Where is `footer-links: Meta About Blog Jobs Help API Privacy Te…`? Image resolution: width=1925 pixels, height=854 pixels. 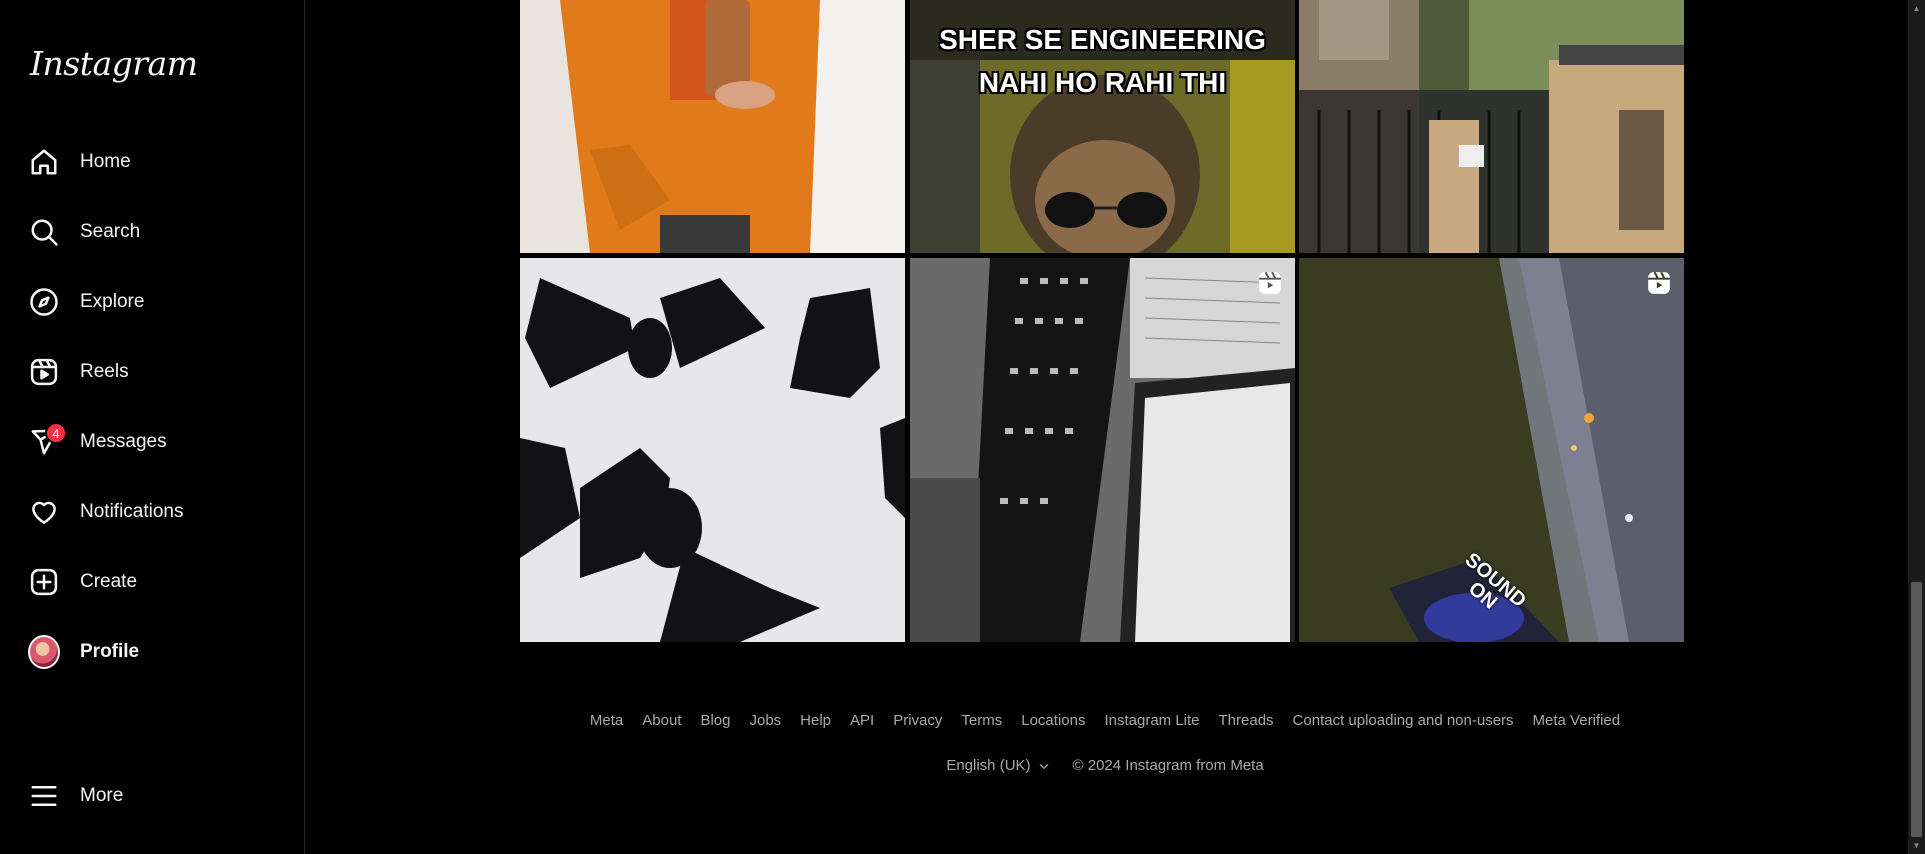 footer-links: Meta About Blog Jobs Help API Privacy Te… is located at coordinates (1105, 720).